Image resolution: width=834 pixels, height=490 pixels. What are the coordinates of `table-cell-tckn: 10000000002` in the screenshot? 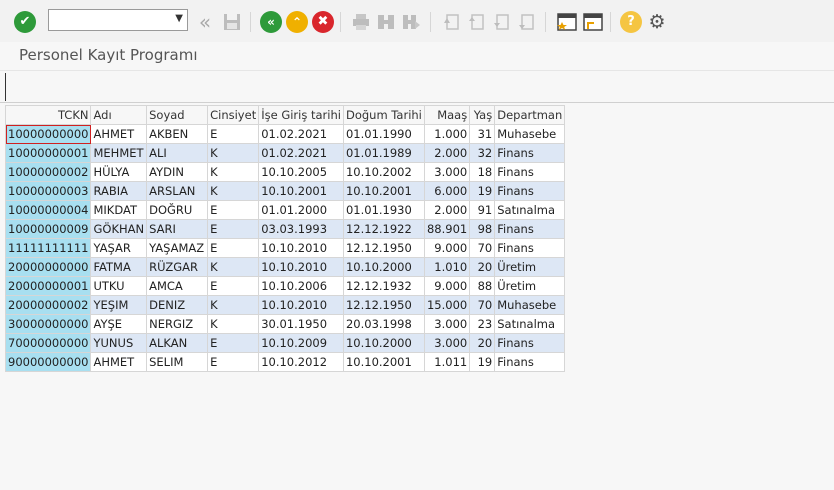 It's located at (48, 172).